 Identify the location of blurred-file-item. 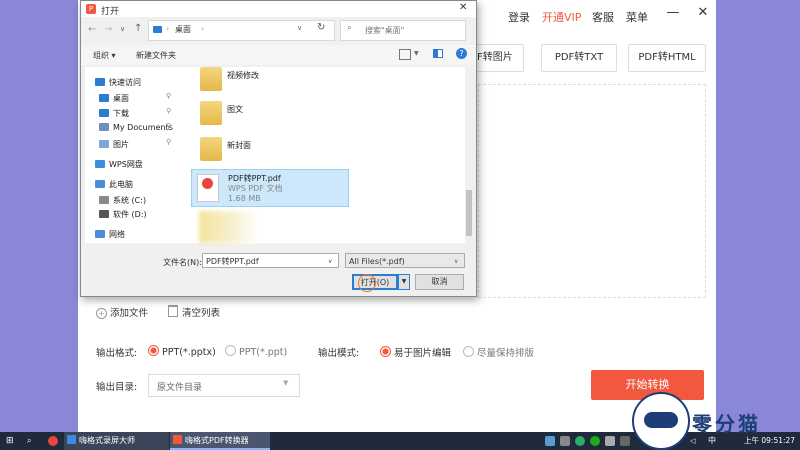
(229, 227).